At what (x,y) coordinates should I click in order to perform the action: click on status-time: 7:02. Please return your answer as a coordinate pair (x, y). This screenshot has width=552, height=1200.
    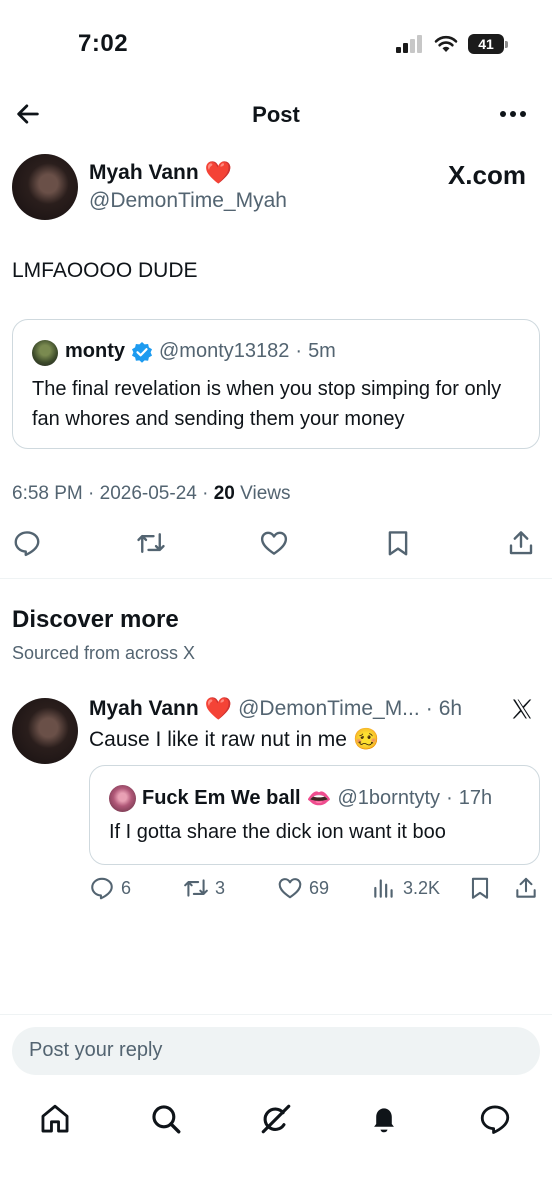
    Looking at the image, I should click on (103, 43).